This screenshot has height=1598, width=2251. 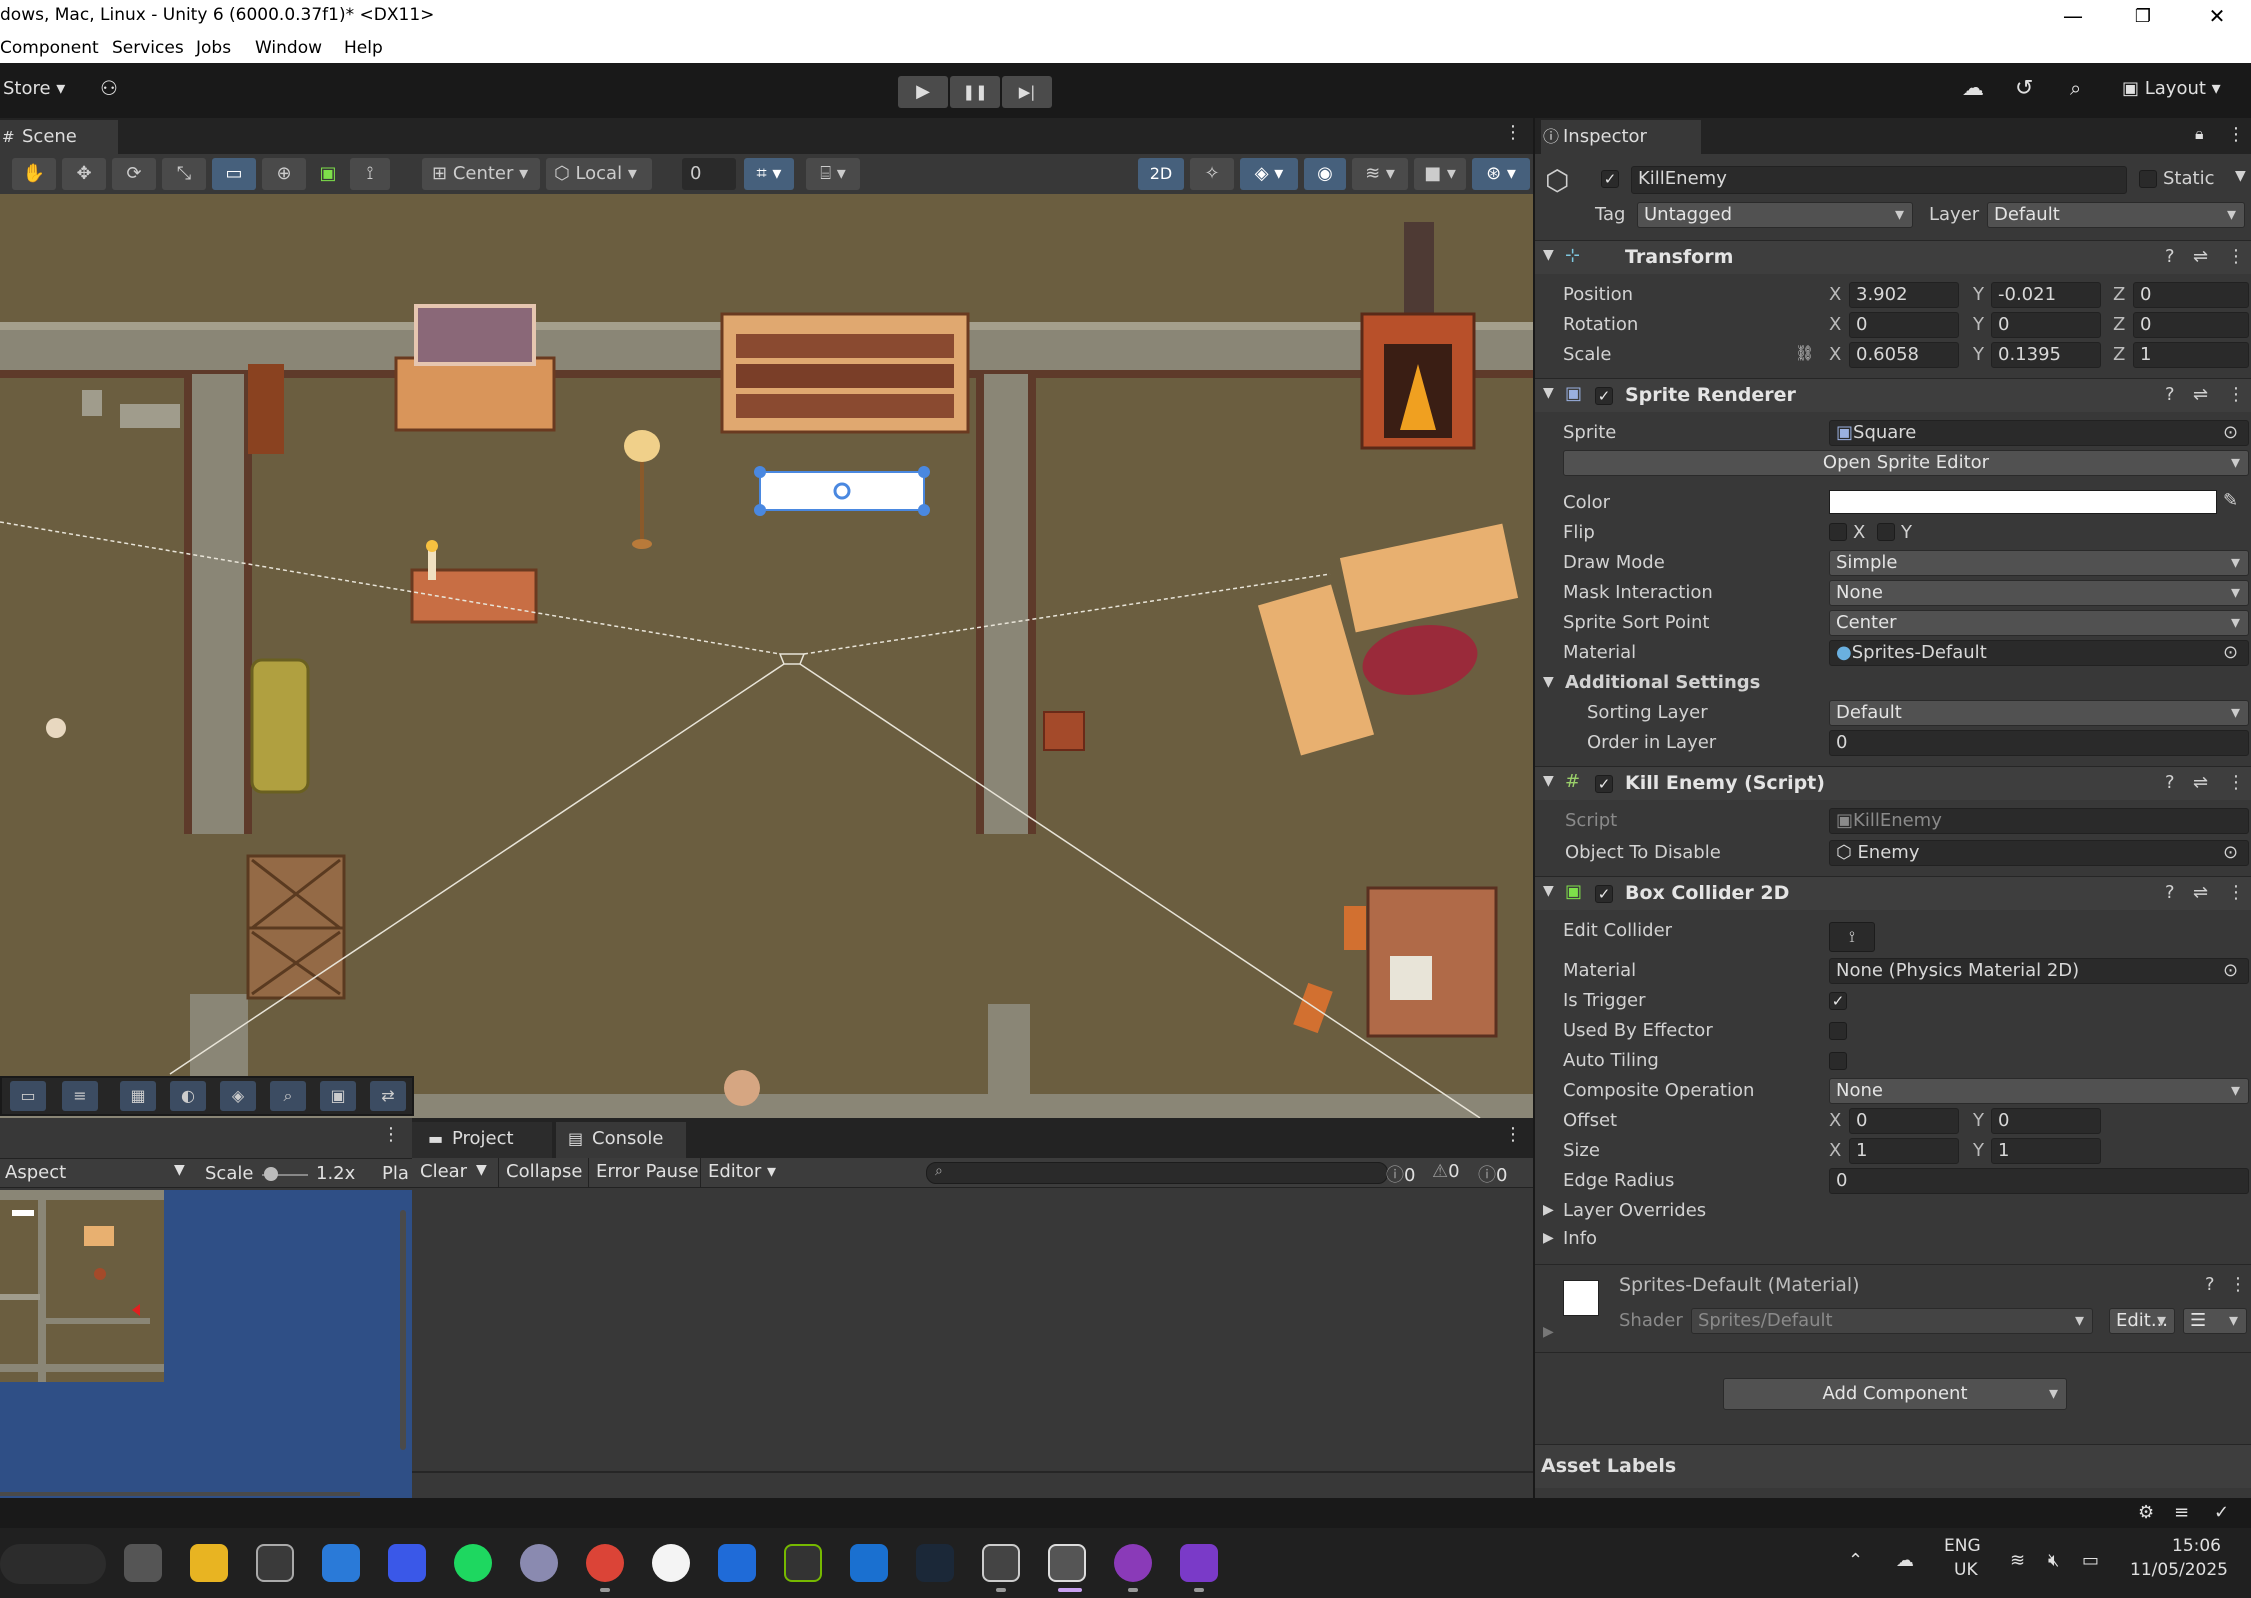 I want to click on position-x-field: 3.902, so click(x=1904, y=295).